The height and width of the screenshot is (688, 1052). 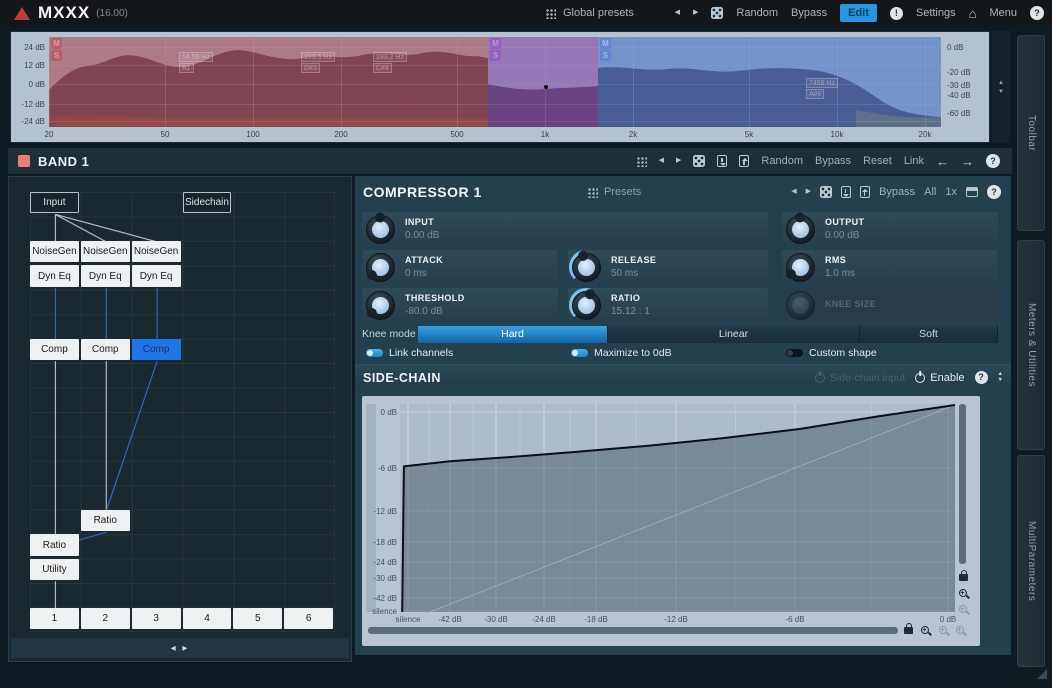 What do you see at coordinates (589, 13) in the screenshot?
I see `global-presets-button: Global presets` at bounding box center [589, 13].